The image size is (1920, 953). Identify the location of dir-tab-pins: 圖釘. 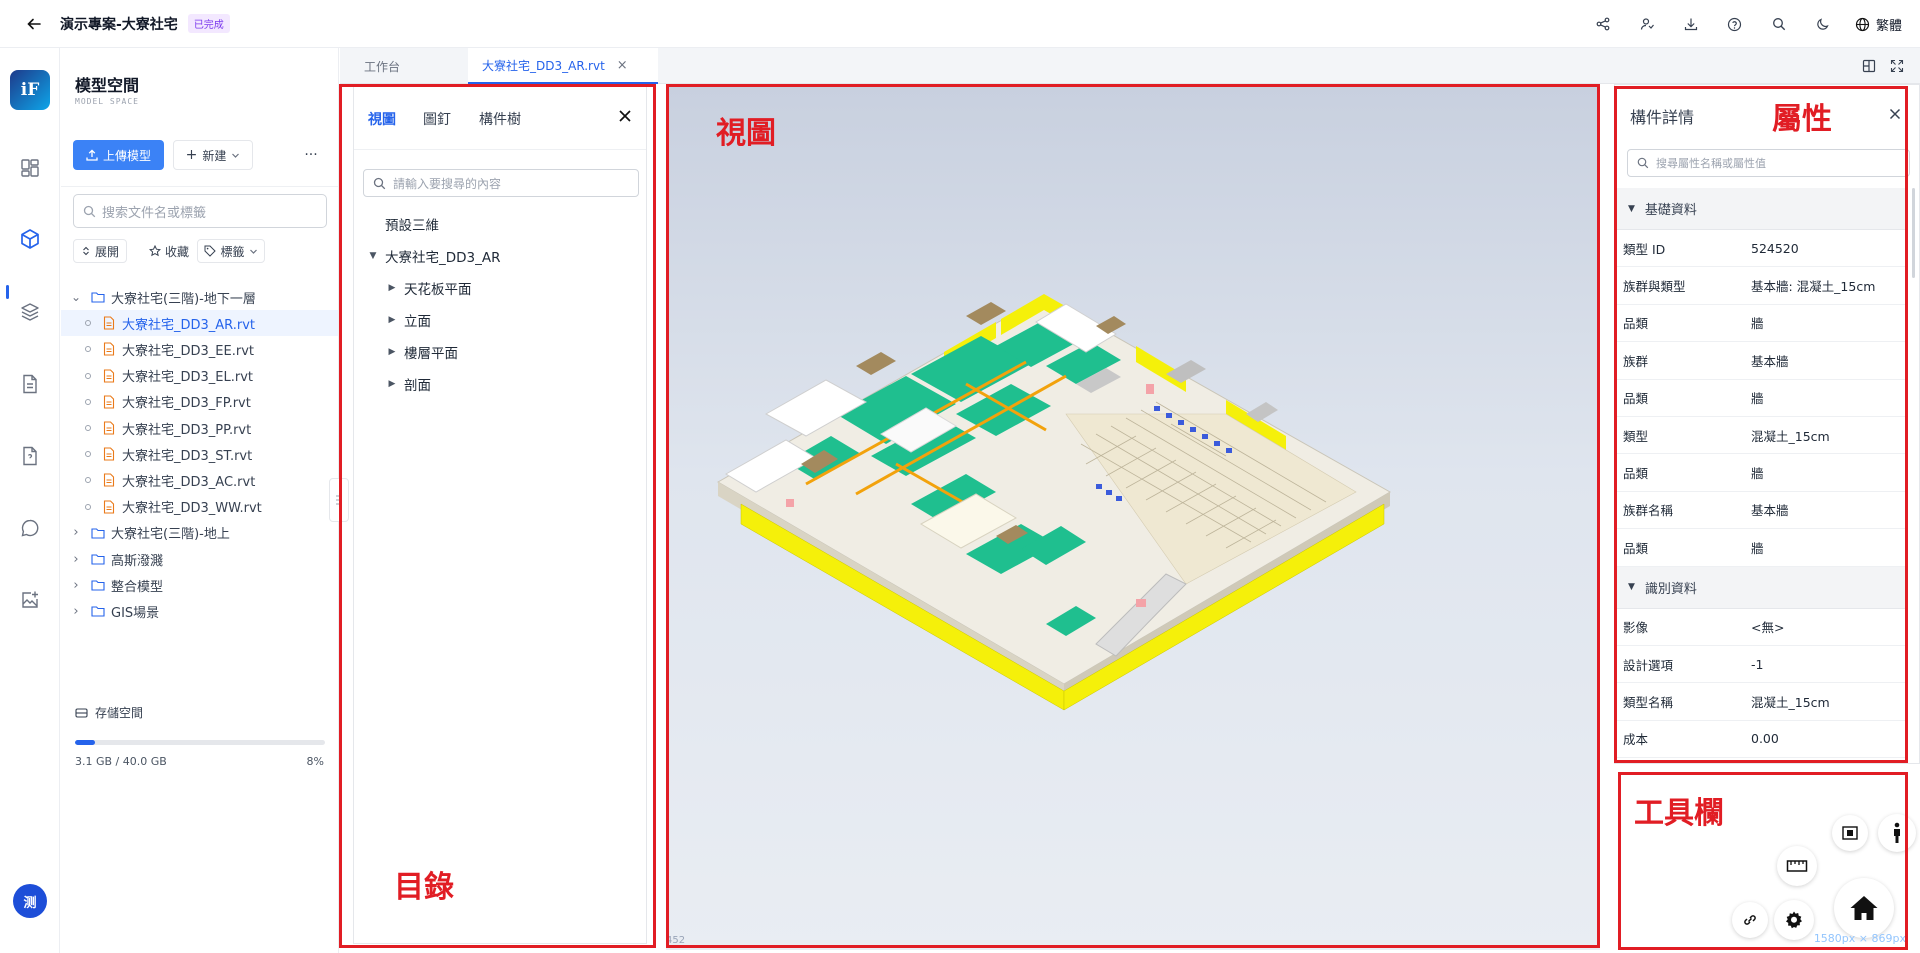
(437, 119).